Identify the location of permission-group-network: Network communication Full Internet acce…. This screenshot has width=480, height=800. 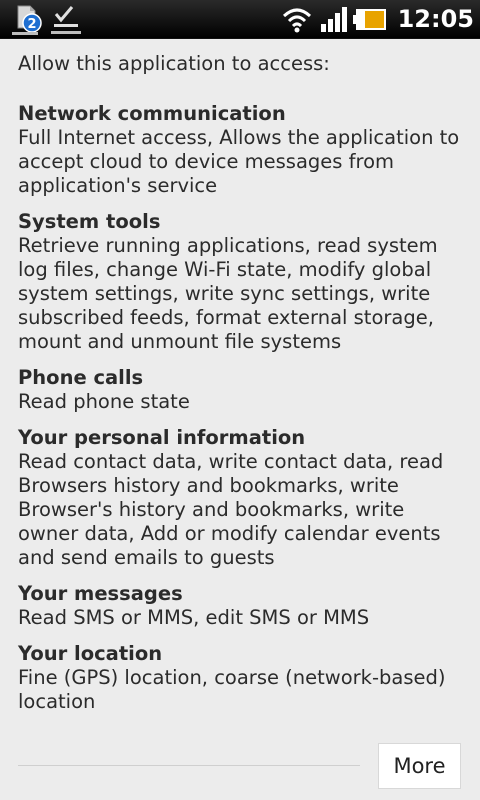
(243, 150).